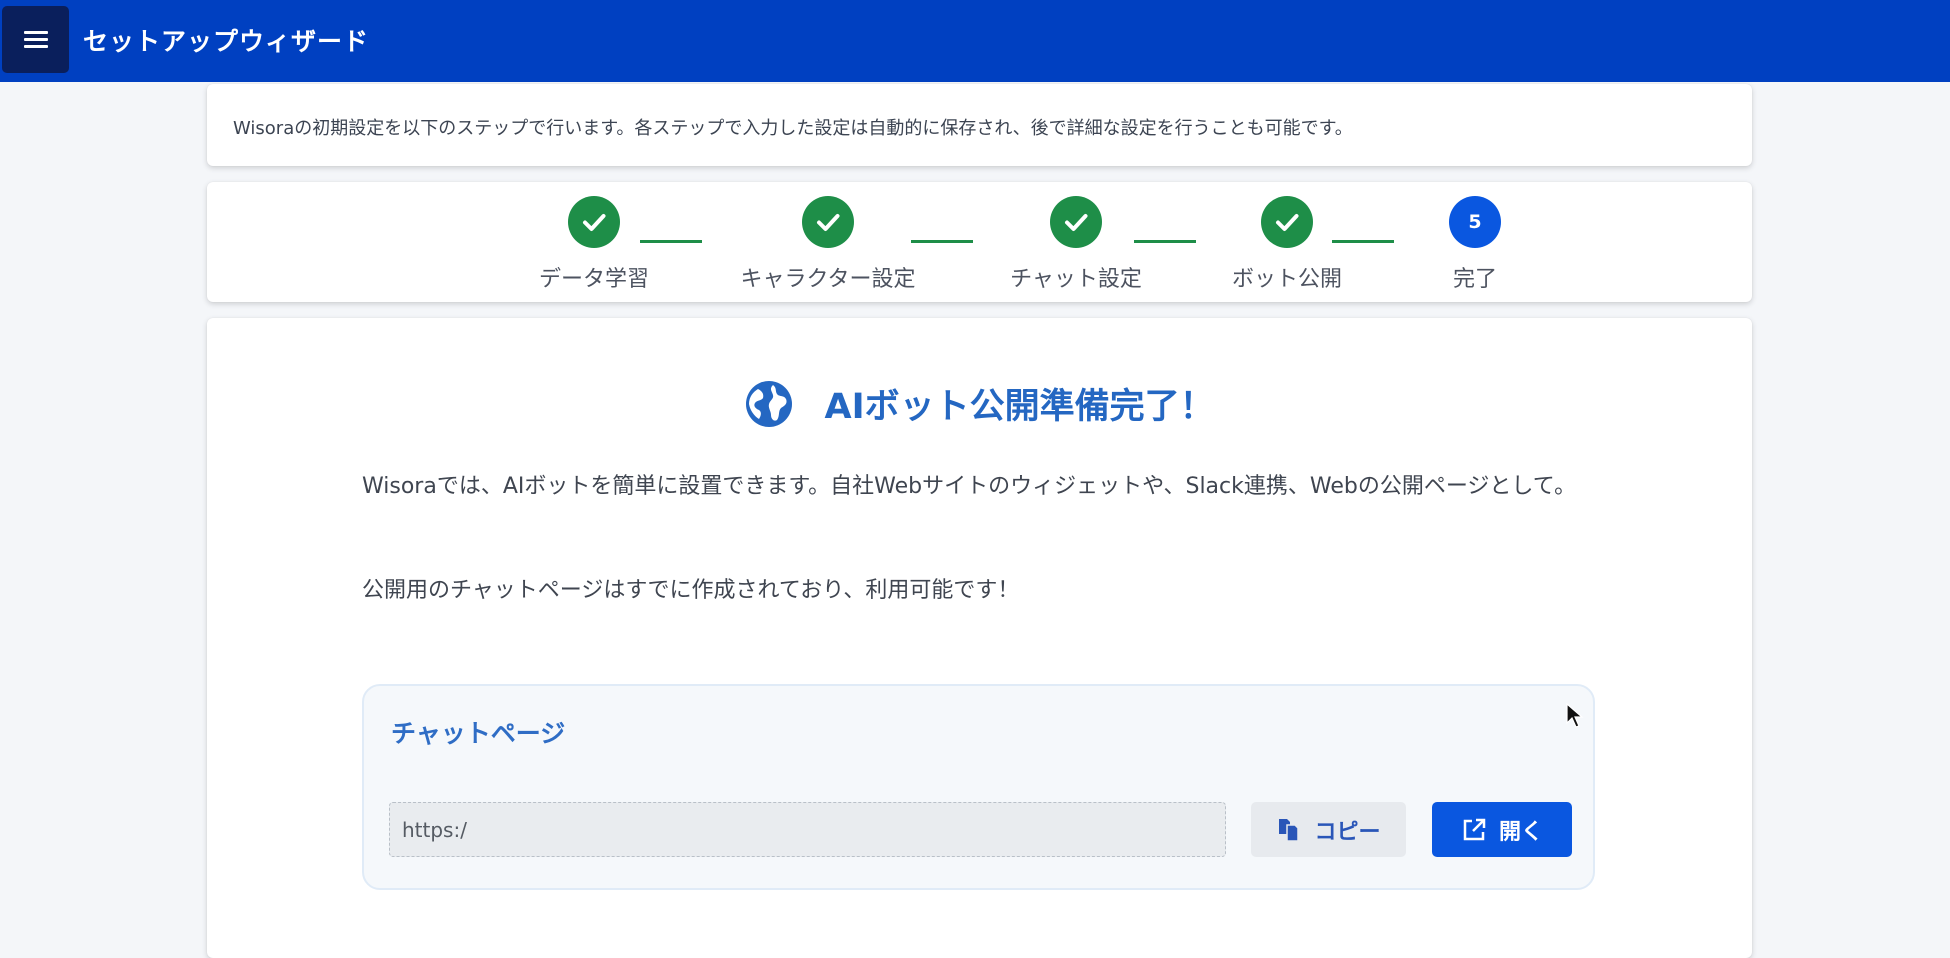  What do you see at coordinates (978, 787) in the screenshot?
I see `chat-page-panel: チャットページ コピー 開く` at bounding box center [978, 787].